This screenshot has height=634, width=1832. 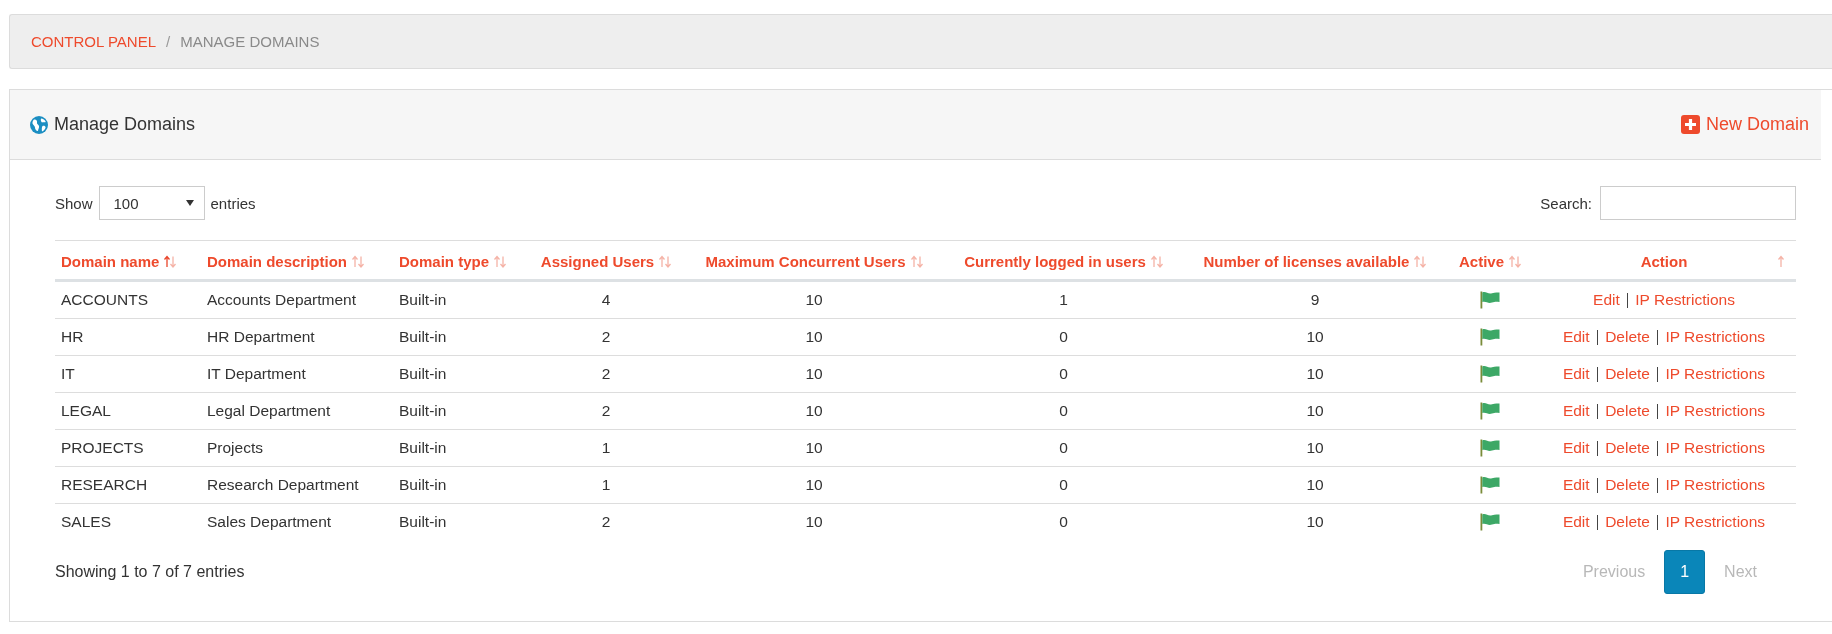 I want to click on column-header: Domain type, so click(x=444, y=261).